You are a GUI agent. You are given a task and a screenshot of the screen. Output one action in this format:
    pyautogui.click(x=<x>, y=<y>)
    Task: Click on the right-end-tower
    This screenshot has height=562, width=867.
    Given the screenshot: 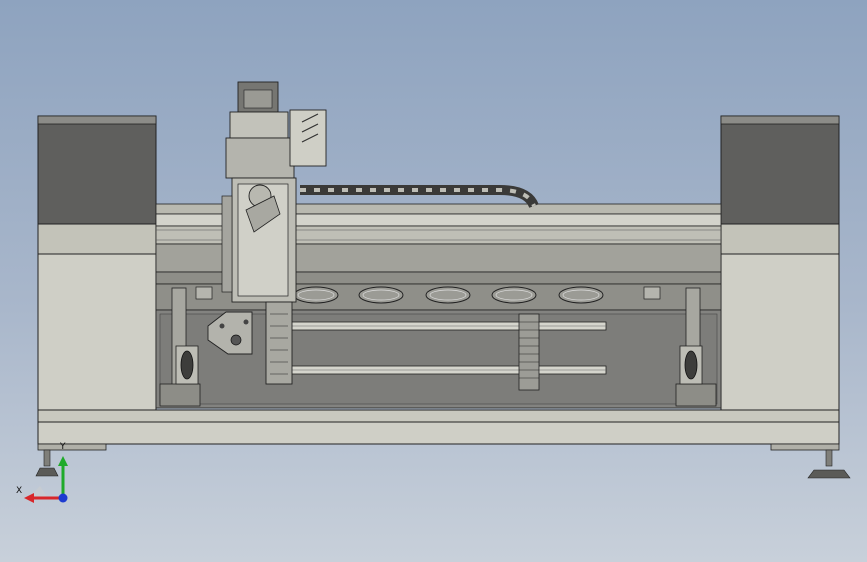 What is the action you would take?
    pyautogui.click(x=780, y=264)
    